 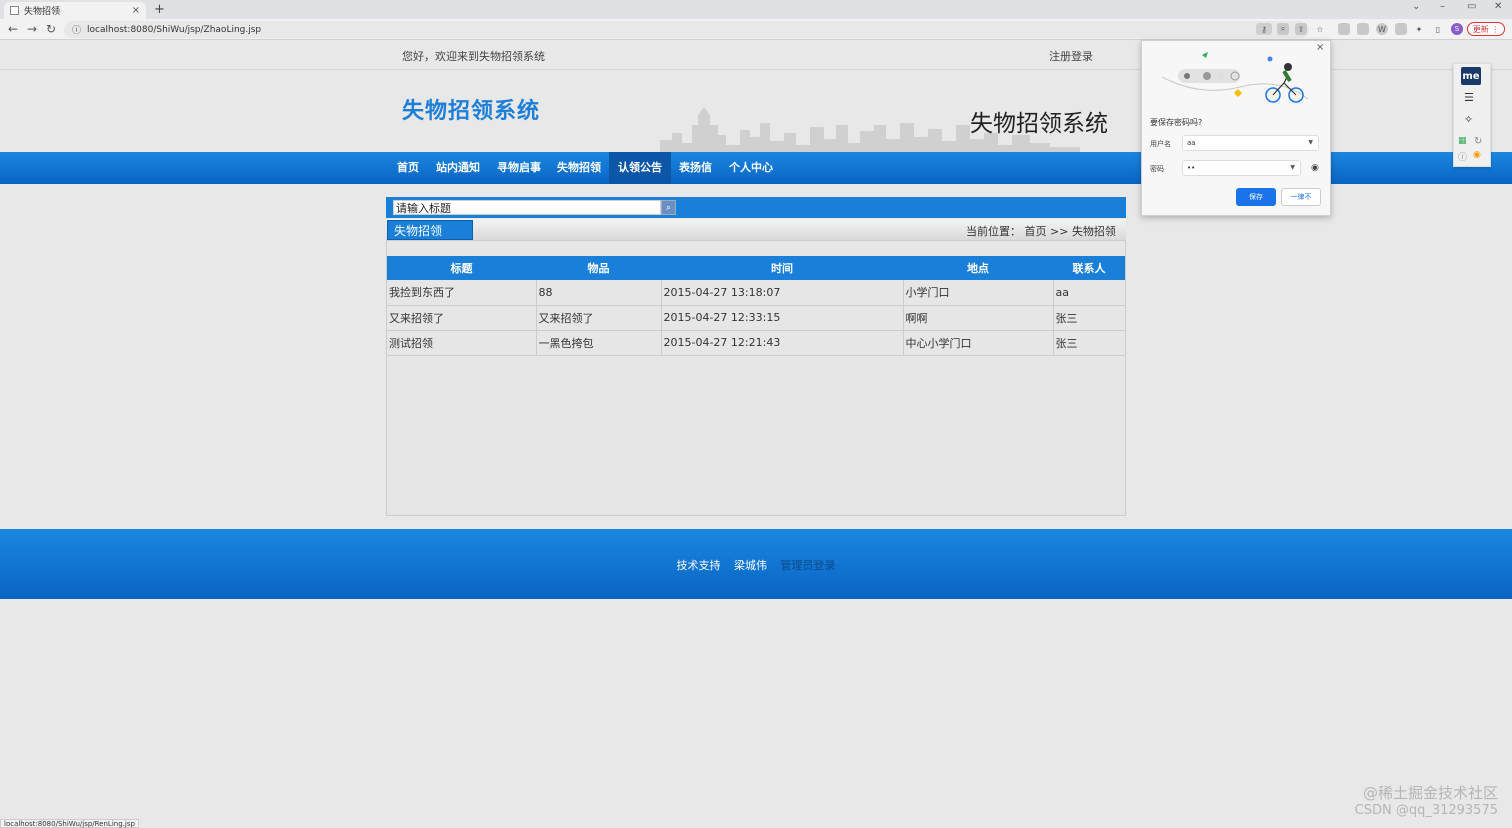 I want to click on update-button: 更新 ⋮, so click(x=1486, y=29).